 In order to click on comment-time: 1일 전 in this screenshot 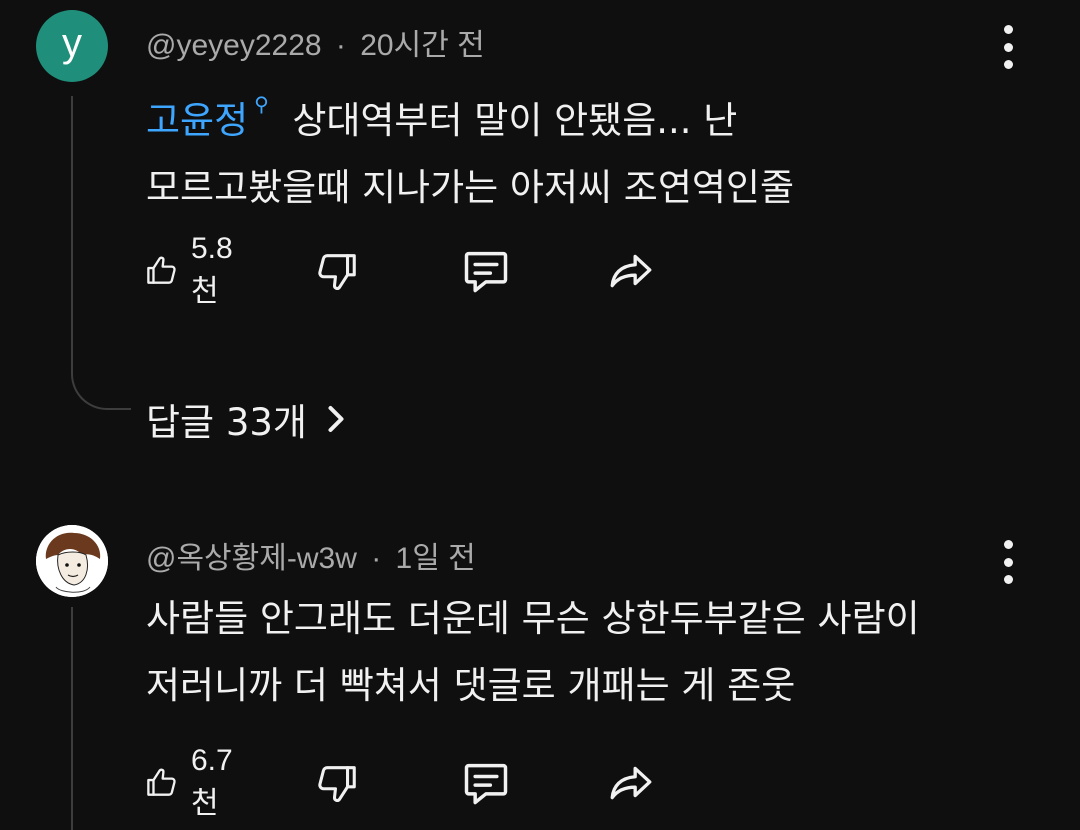, I will do `click(435, 558)`.